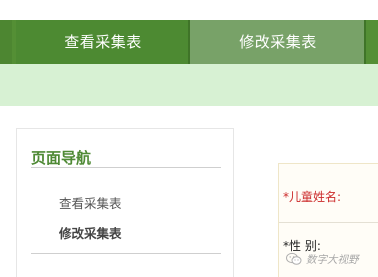 This screenshot has width=378, height=277. I want to click on watermark-text: 数字大视野, so click(332, 259).